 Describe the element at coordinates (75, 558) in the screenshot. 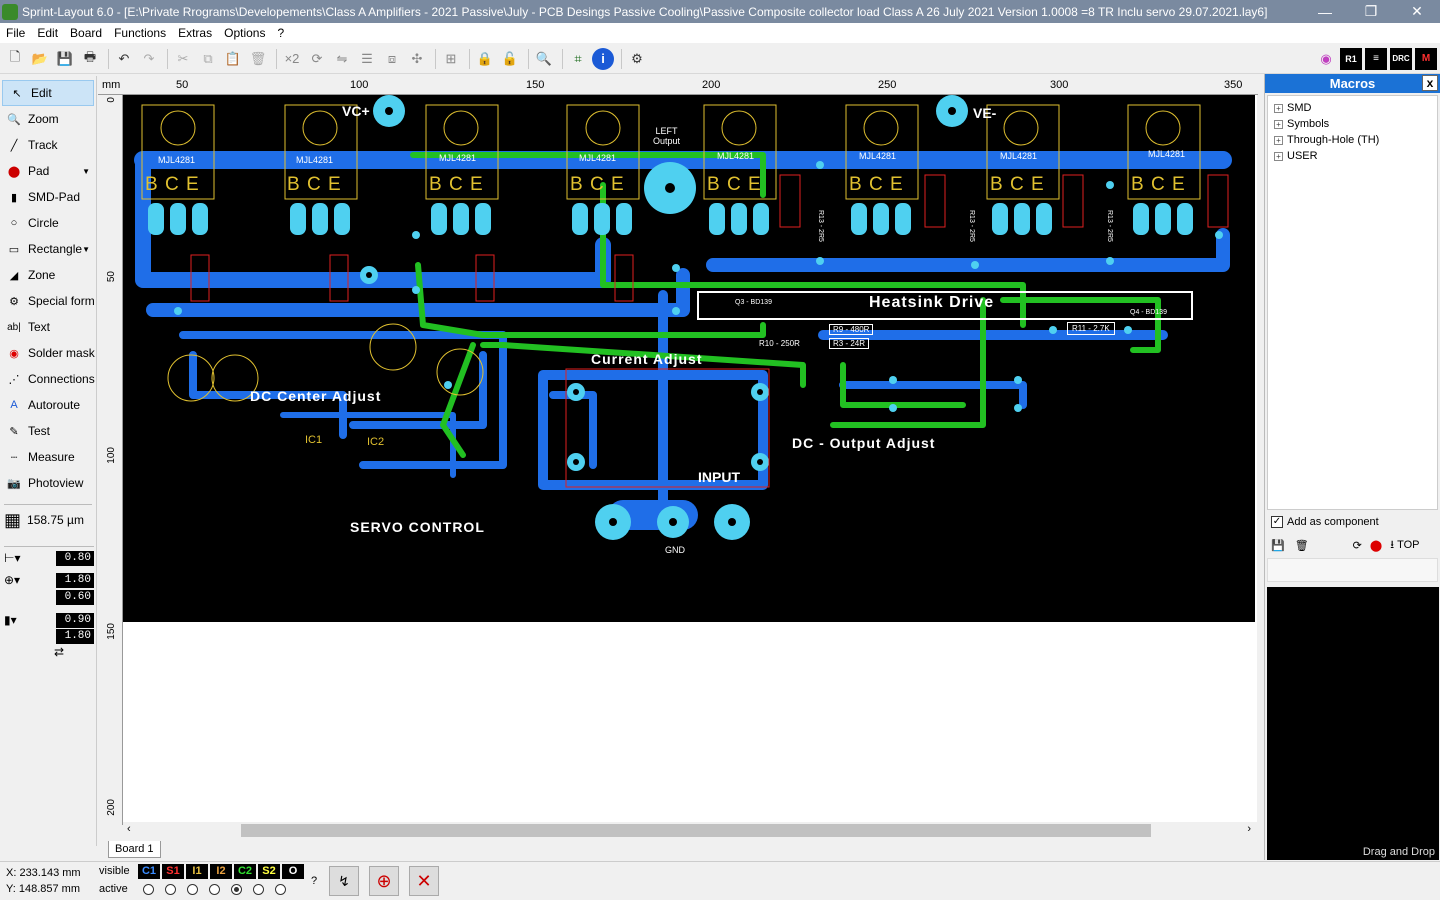

I see `track-width-input: 0.80` at that location.